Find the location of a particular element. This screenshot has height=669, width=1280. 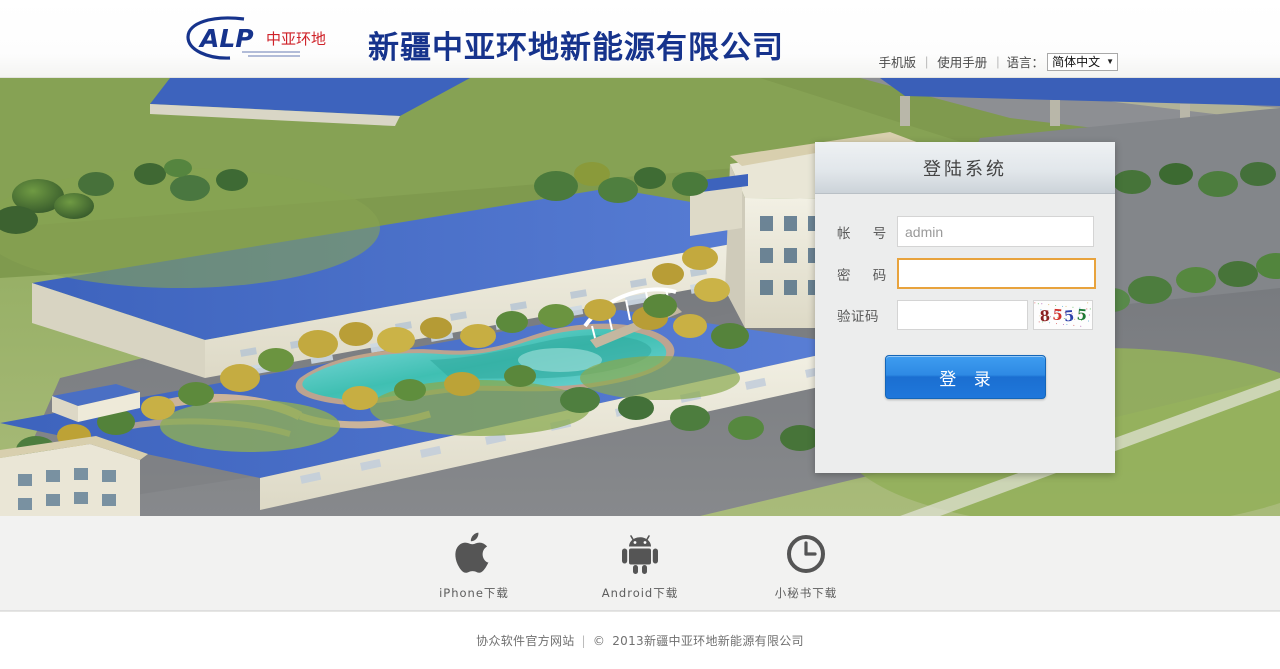

copyright-text: 2013新疆中亚环地新能源有限公司 is located at coordinates (708, 641).